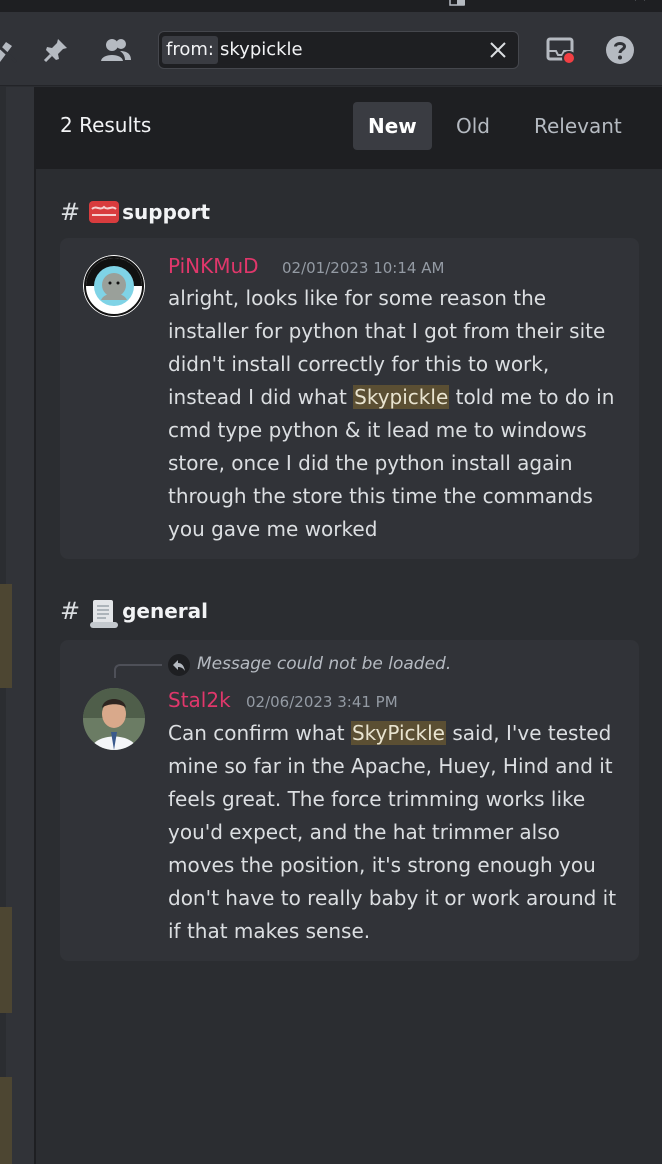  What do you see at coordinates (106, 125) in the screenshot?
I see `result-count: 2 Results` at bounding box center [106, 125].